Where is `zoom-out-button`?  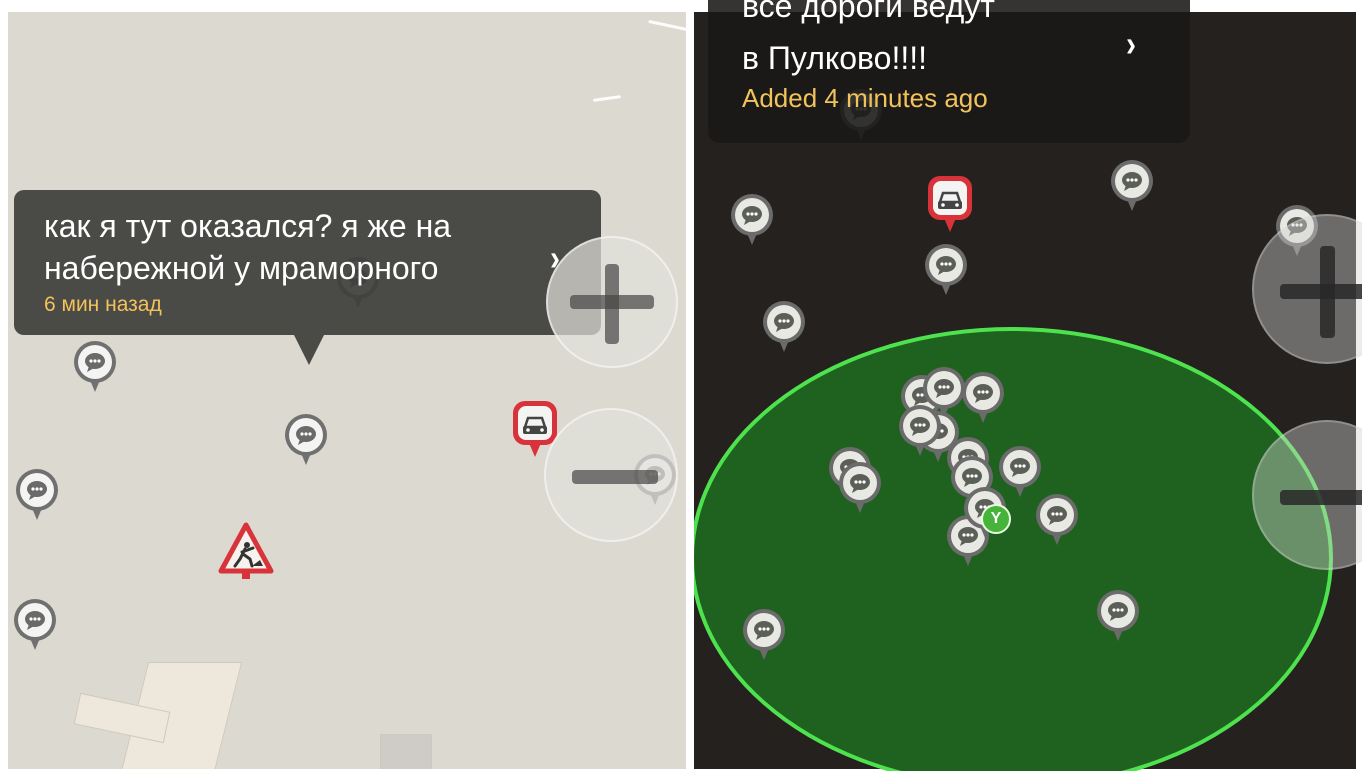 zoom-out-button is located at coordinates (611, 475).